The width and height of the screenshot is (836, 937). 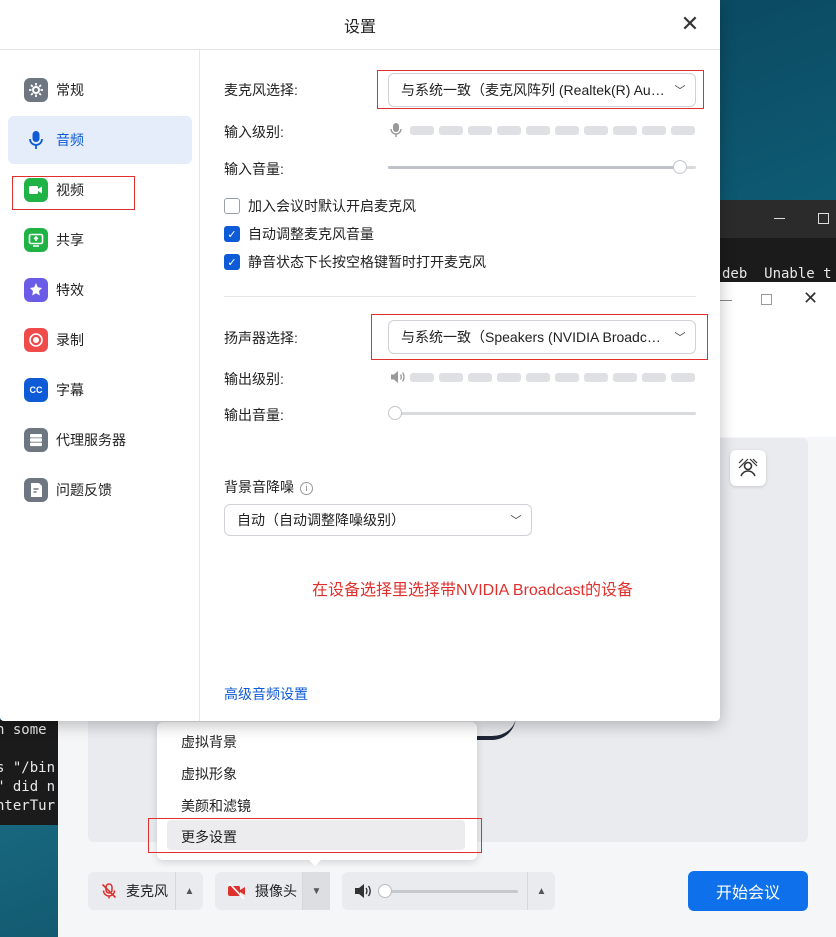 I want to click on output-volume-label: 输出音量:, so click(x=254, y=415).